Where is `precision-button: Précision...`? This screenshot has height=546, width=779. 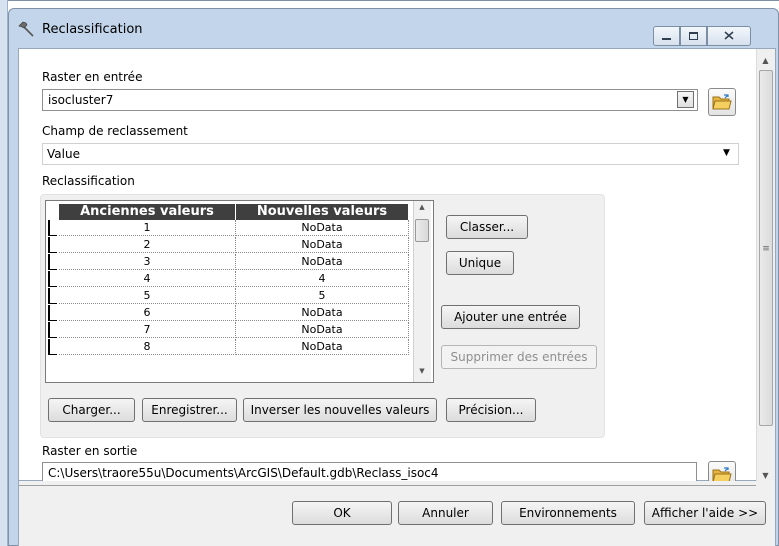 precision-button: Précision... is located at coordinates (491, 410).